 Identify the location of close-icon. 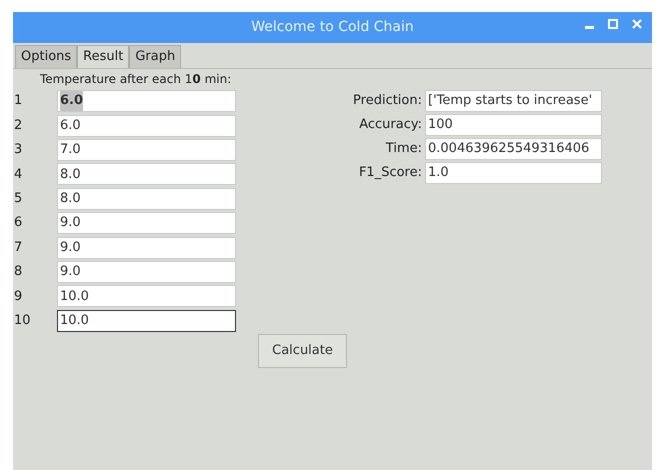
(637, 24).